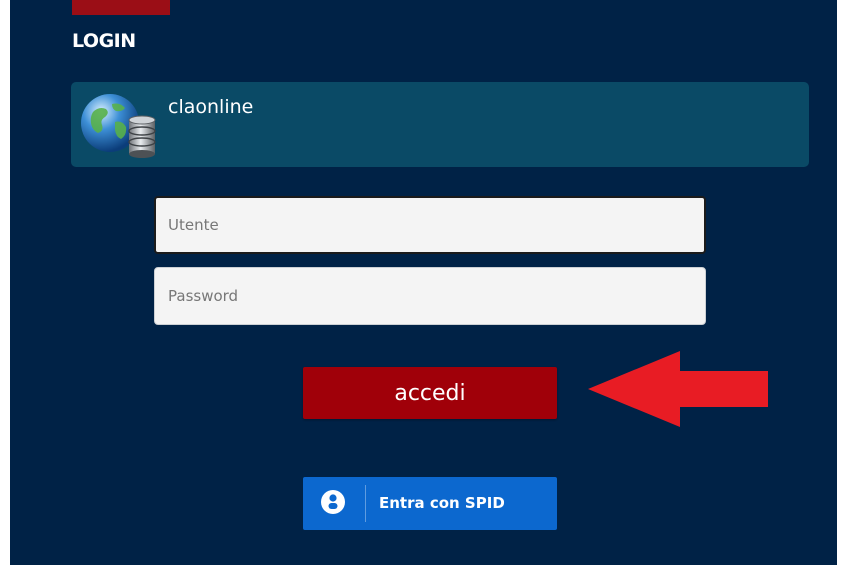  I want to click on login-button: accedi, so click(430, 393).